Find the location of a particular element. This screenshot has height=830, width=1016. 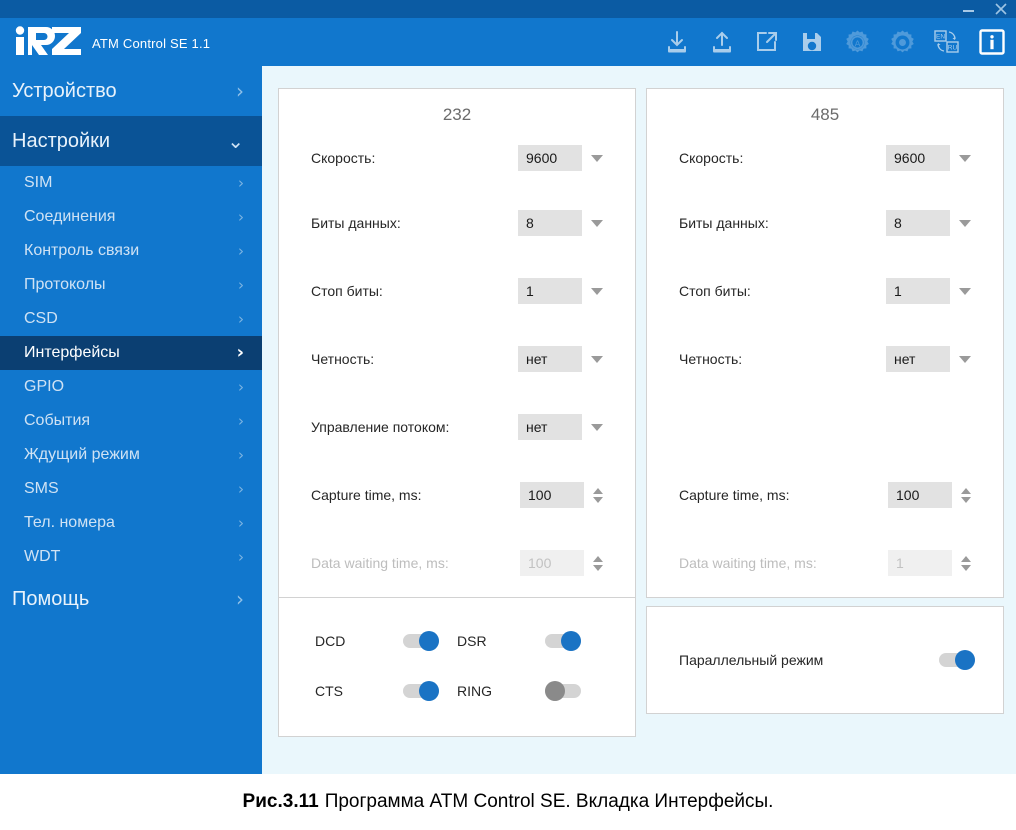

sidebar-item-wdt: WDT › is located at coordinates (131, 557).